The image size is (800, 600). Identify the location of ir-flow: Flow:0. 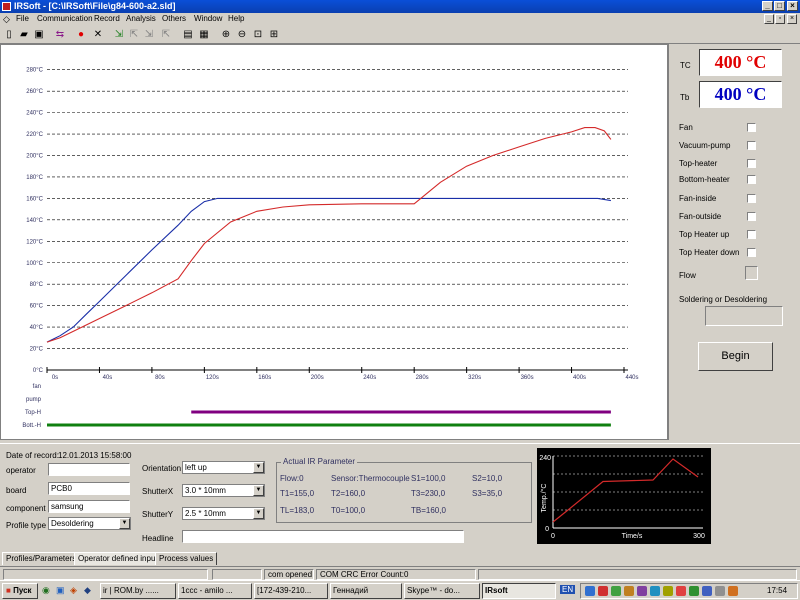
(292, 478).